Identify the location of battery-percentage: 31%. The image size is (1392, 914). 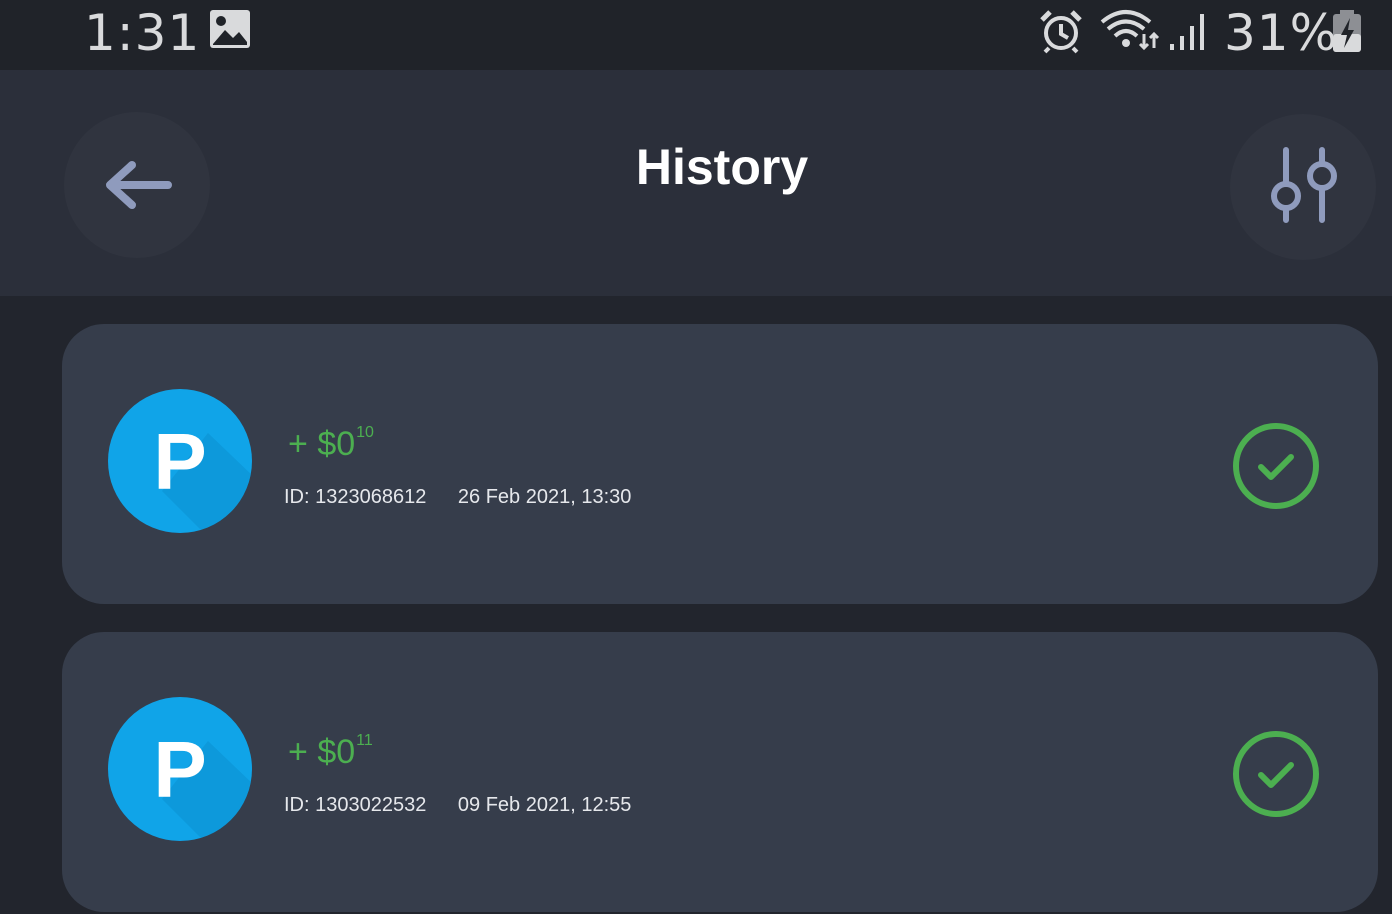
(1281, 33).